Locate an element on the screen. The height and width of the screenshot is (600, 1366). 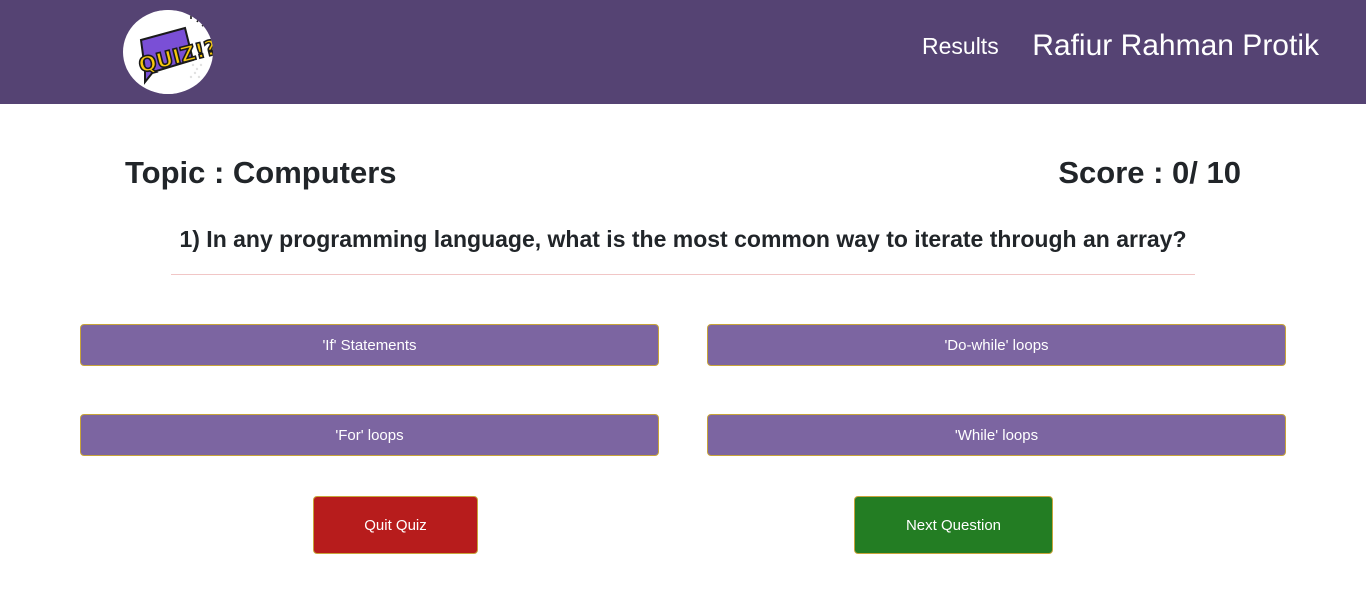
topic-heading: Topic : Computers is located at coordinates (261, 172).